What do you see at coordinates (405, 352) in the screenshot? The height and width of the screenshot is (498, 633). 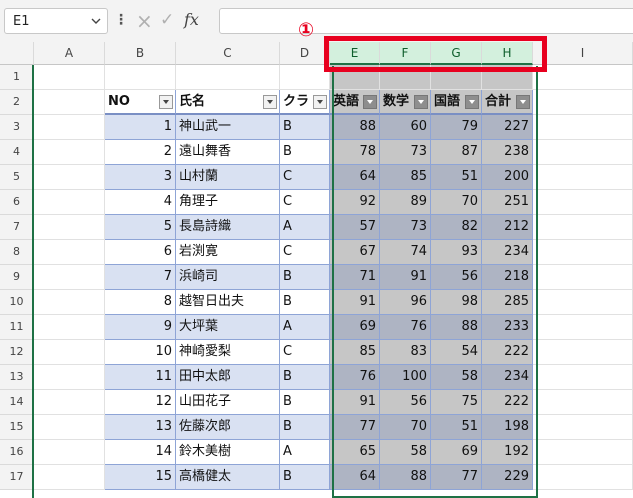 I see `table-cell-math: 83` at bounding box center [405, 352].